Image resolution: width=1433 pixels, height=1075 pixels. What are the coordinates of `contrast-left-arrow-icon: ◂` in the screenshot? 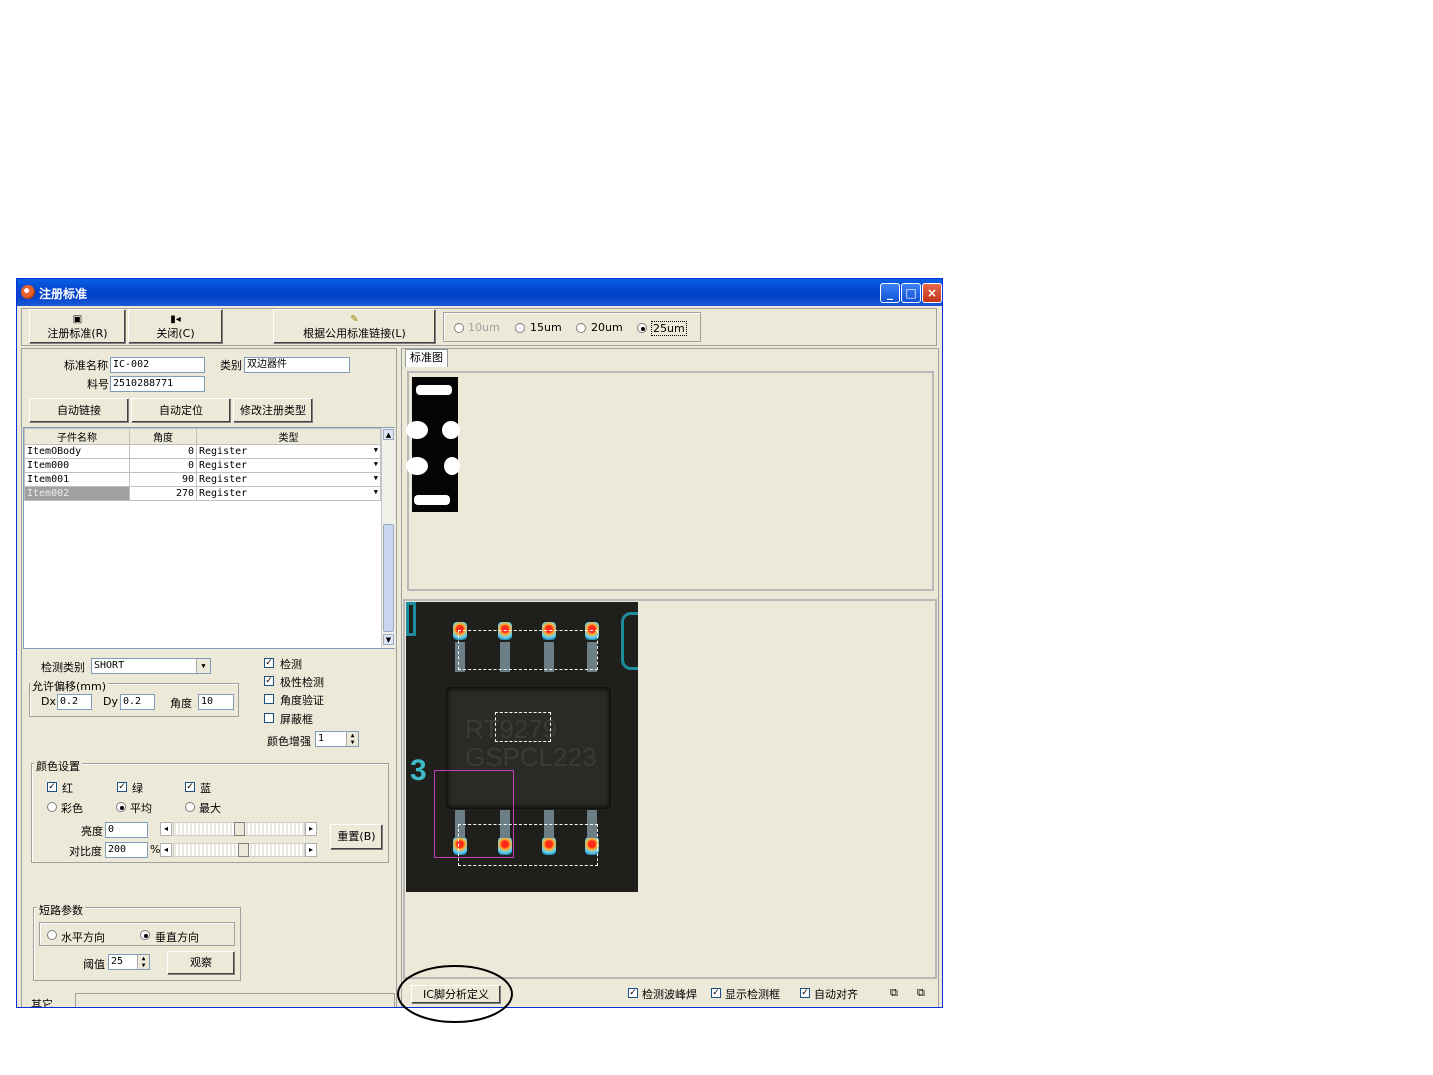 It's located at (166, 850).